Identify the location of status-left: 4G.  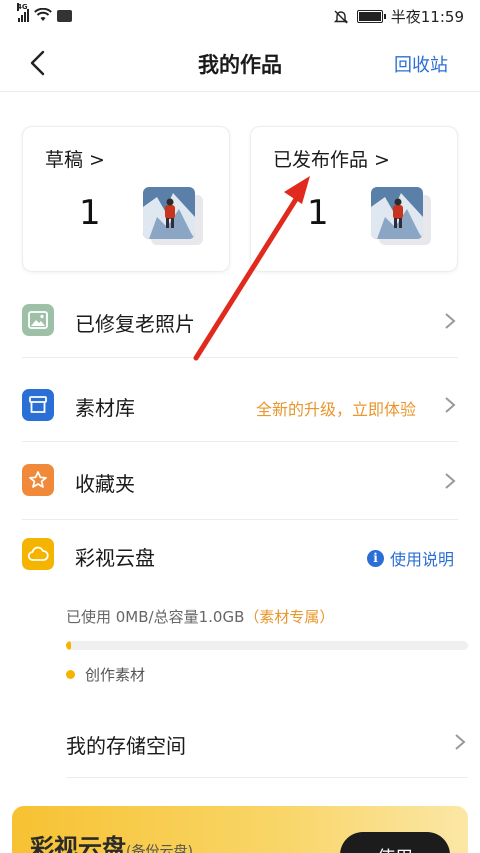
(44, 12).